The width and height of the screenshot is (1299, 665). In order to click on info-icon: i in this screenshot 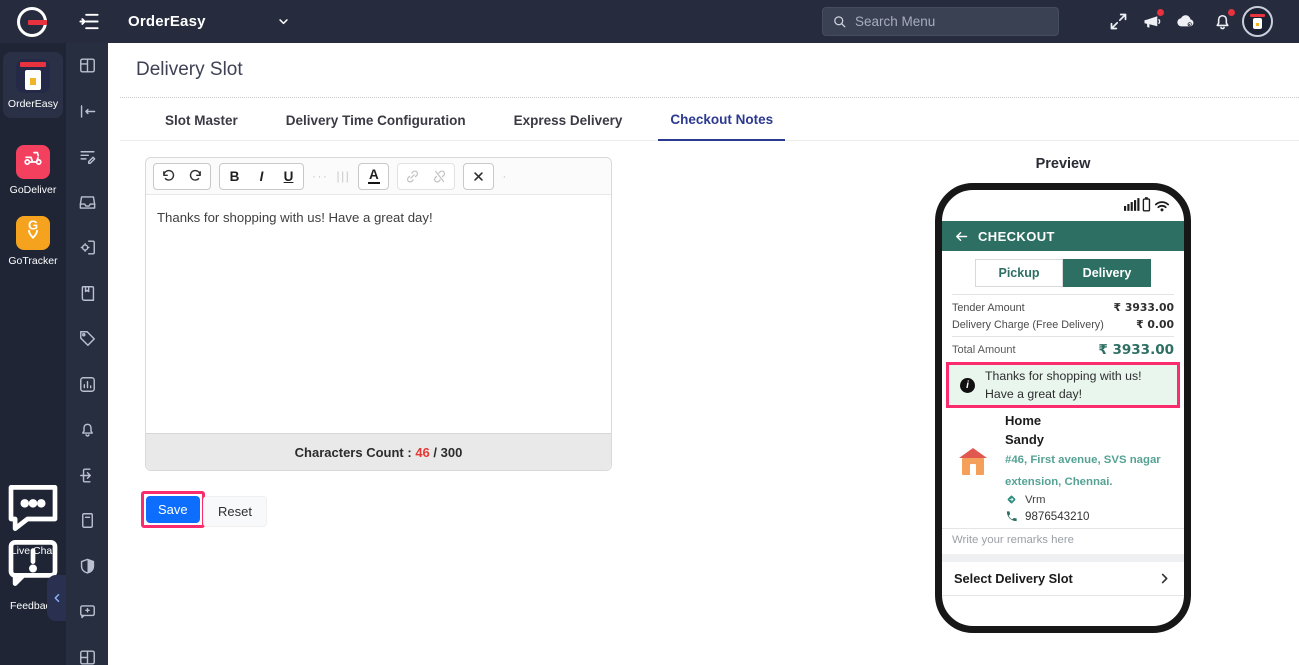, I will do `click(967, 385)`.